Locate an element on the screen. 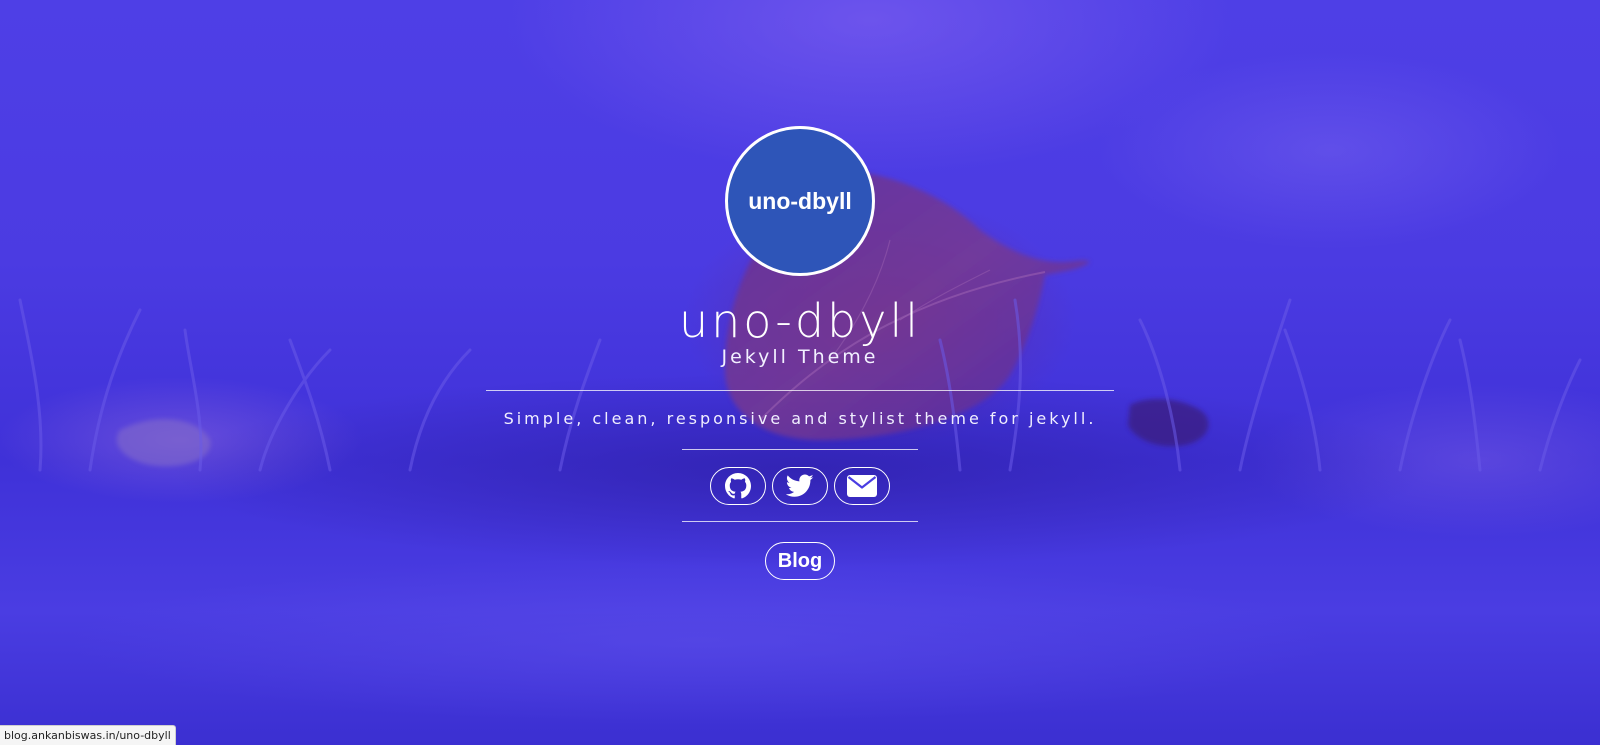 Image resolution: width=1600 pixels, height=745 pixels. site-subtitle: Jekyll Theme is located at coordinates (800, 357).